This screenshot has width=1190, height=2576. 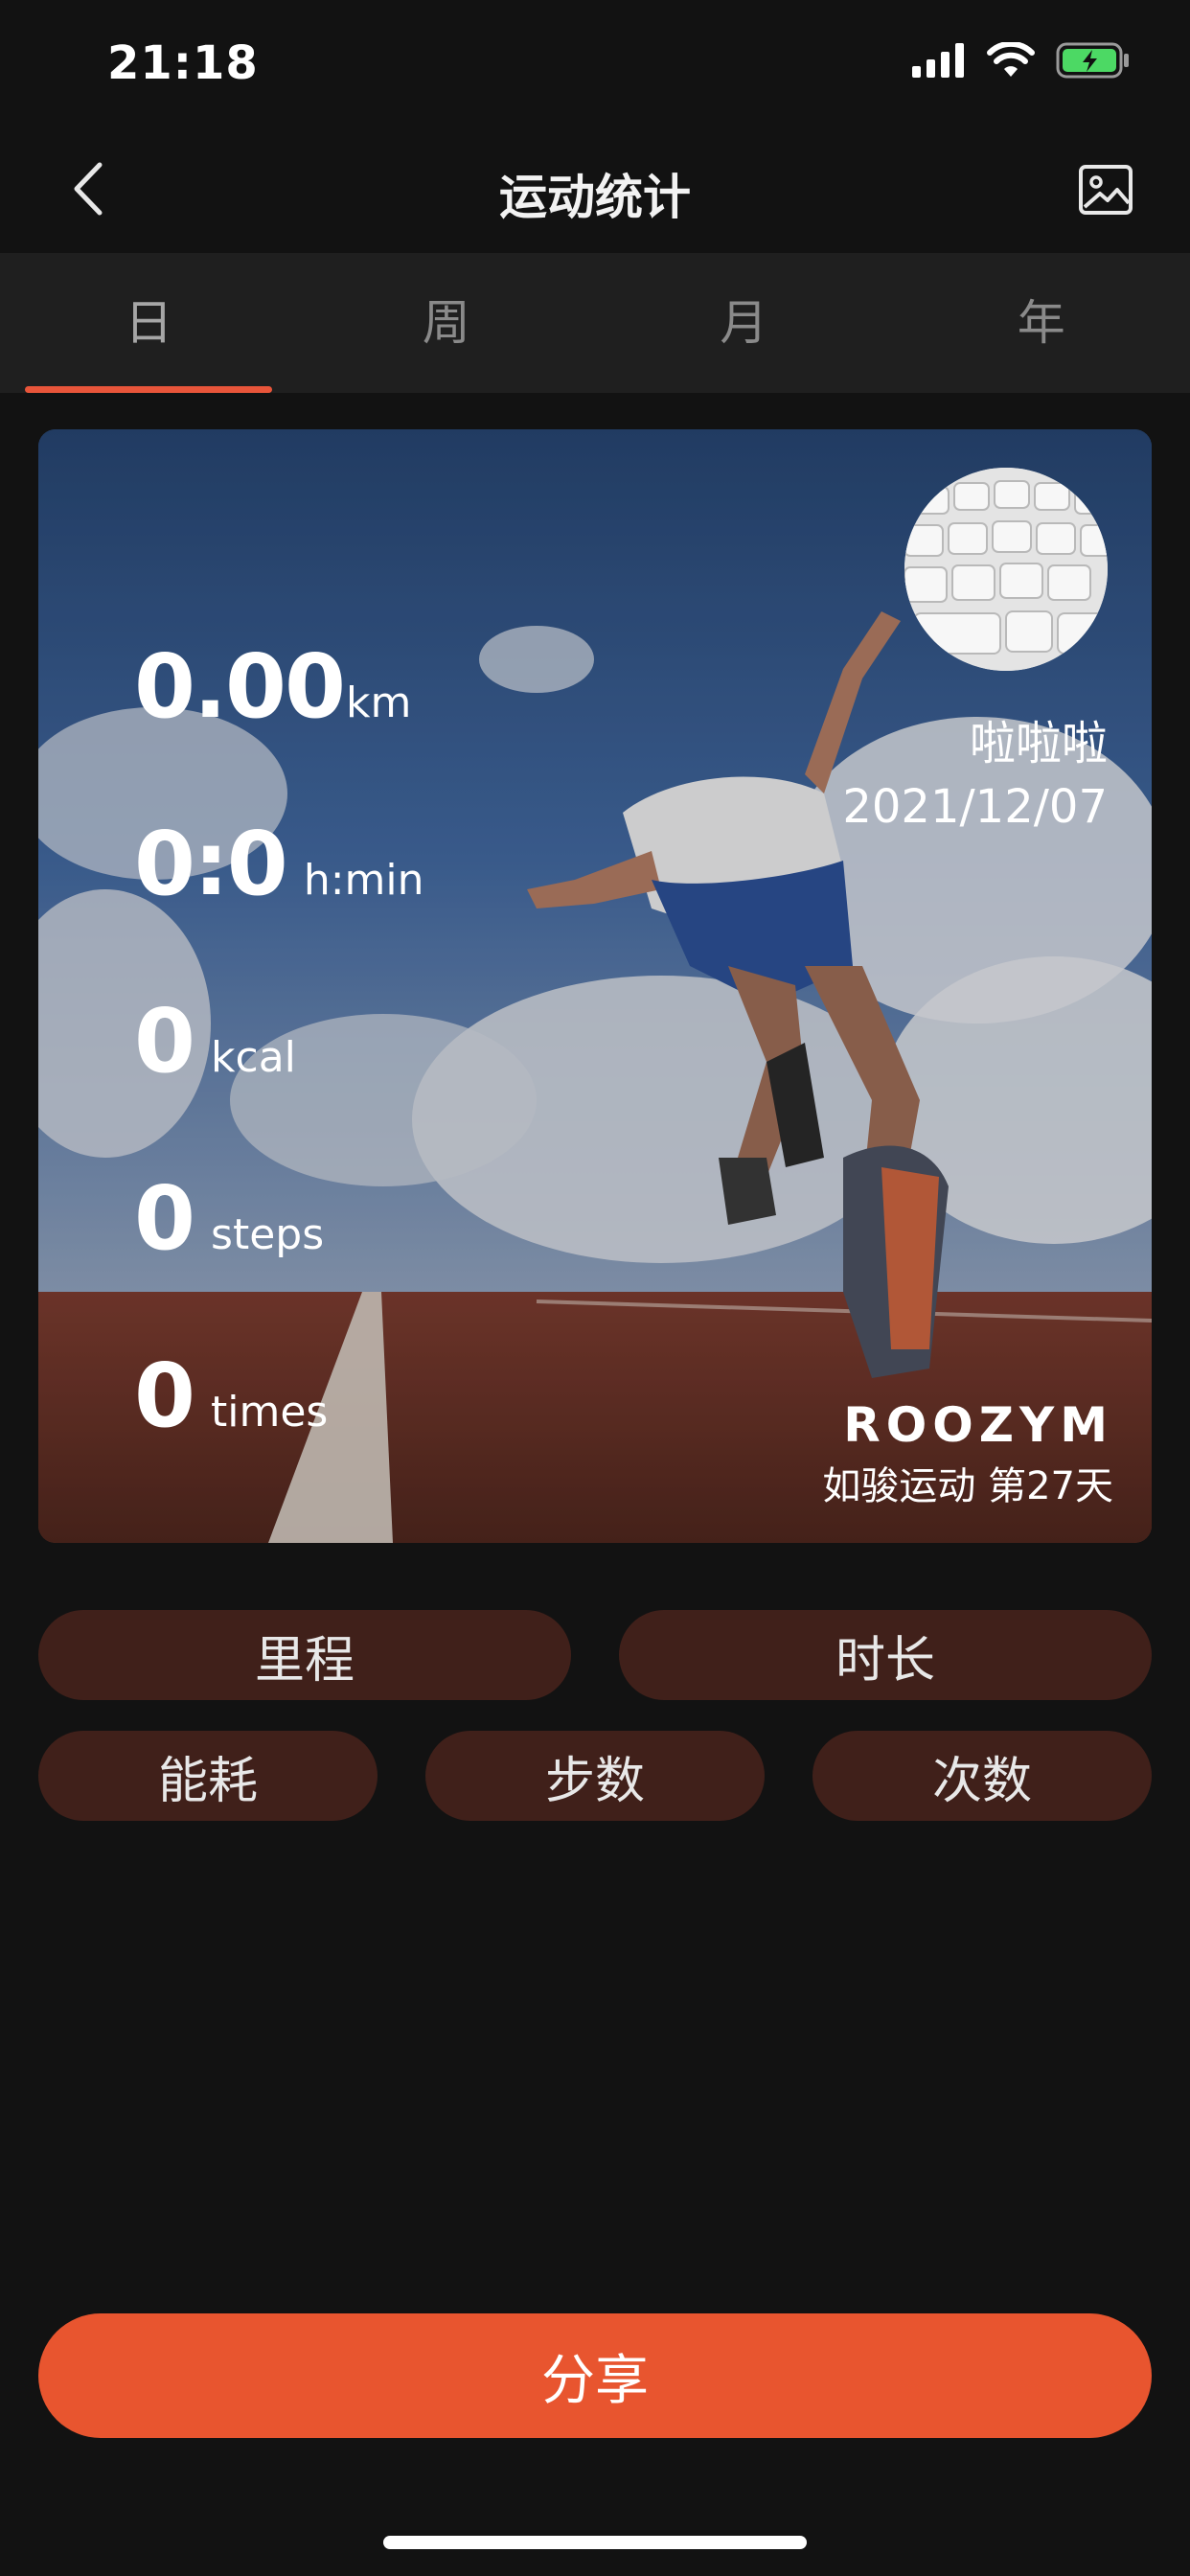 I want to click on user-name: 啦啦啦, so click(x=1038, y=743).